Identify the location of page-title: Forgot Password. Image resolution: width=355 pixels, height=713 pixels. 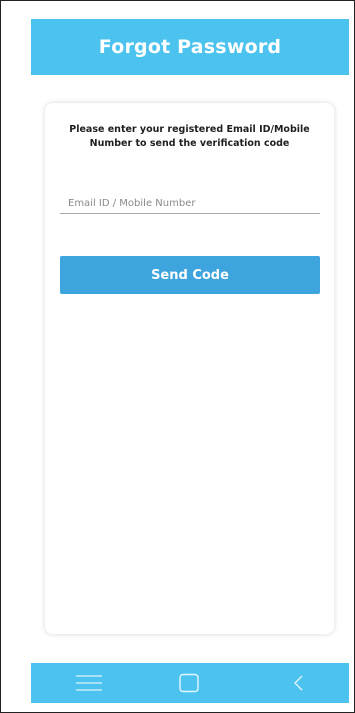
(190, 47).